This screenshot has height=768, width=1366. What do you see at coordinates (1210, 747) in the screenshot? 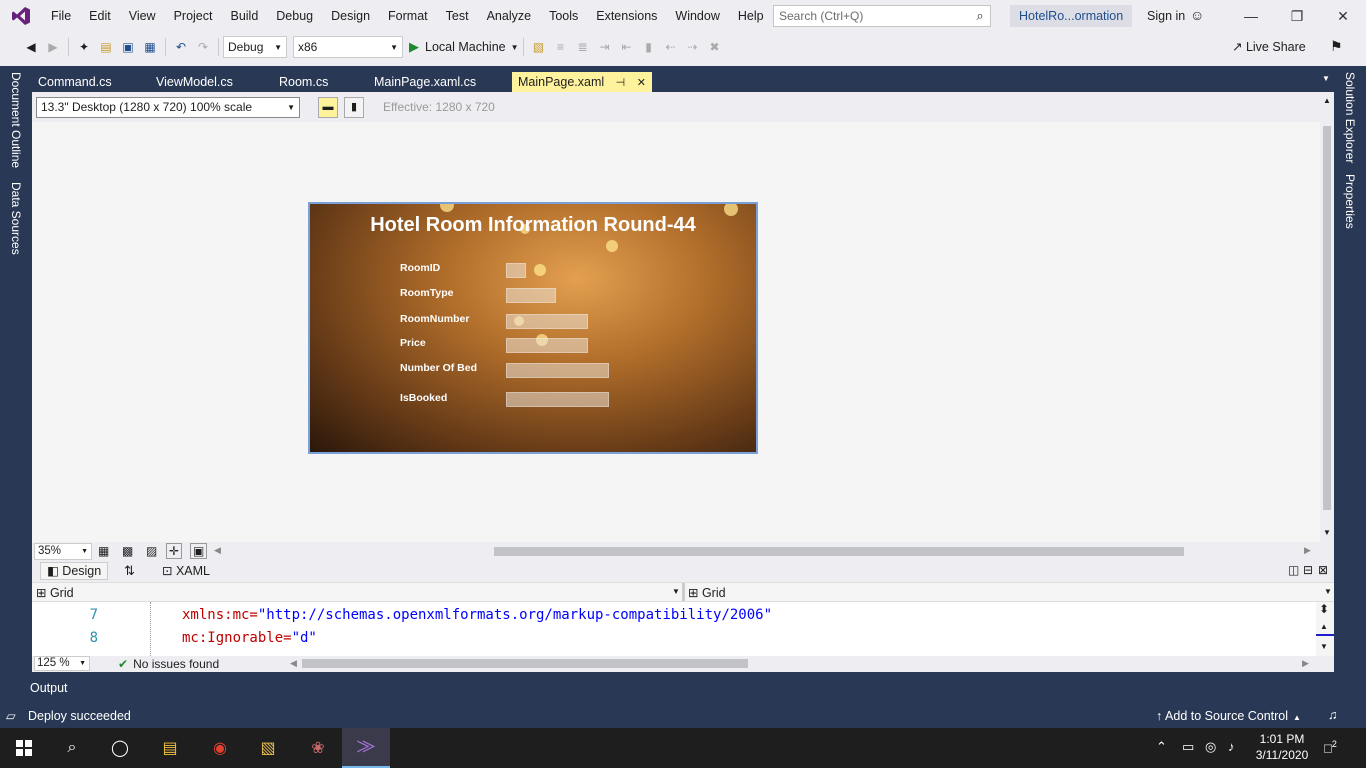
I see `network-globe-icon: ◎` at bounding box center [1210, 747].